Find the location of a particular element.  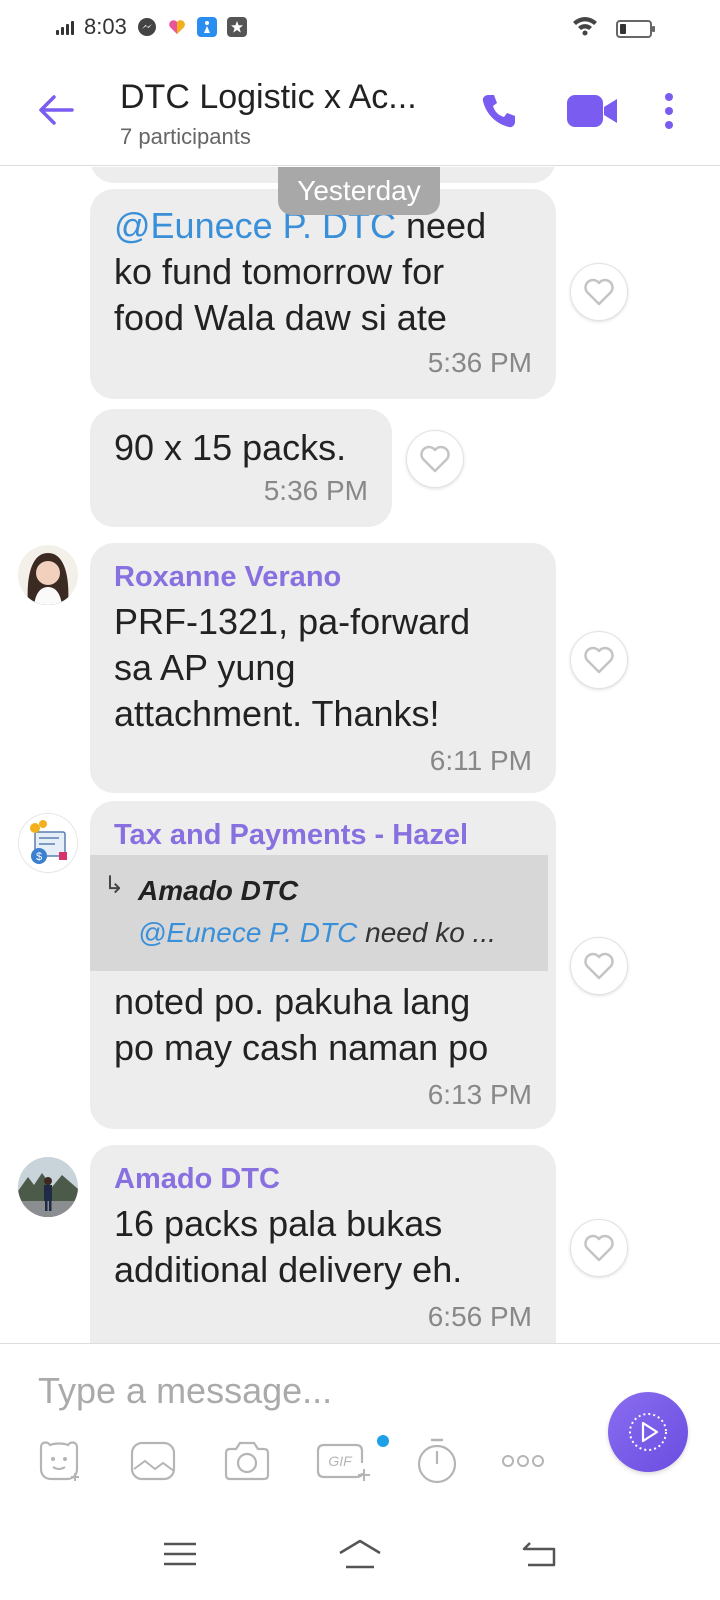

camera-button is located at coordinates (247, 1461).